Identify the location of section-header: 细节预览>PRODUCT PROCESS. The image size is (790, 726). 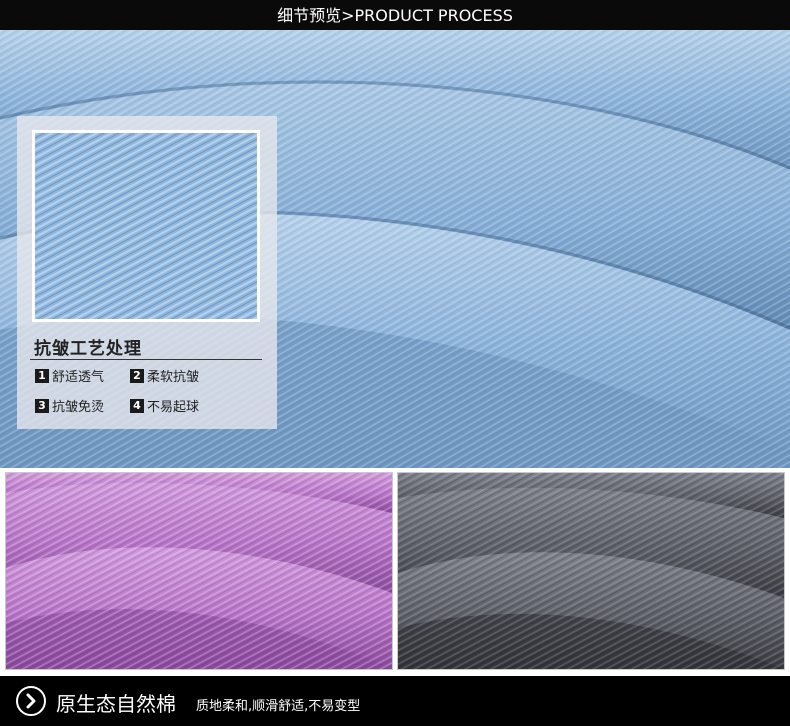
(395, 15).